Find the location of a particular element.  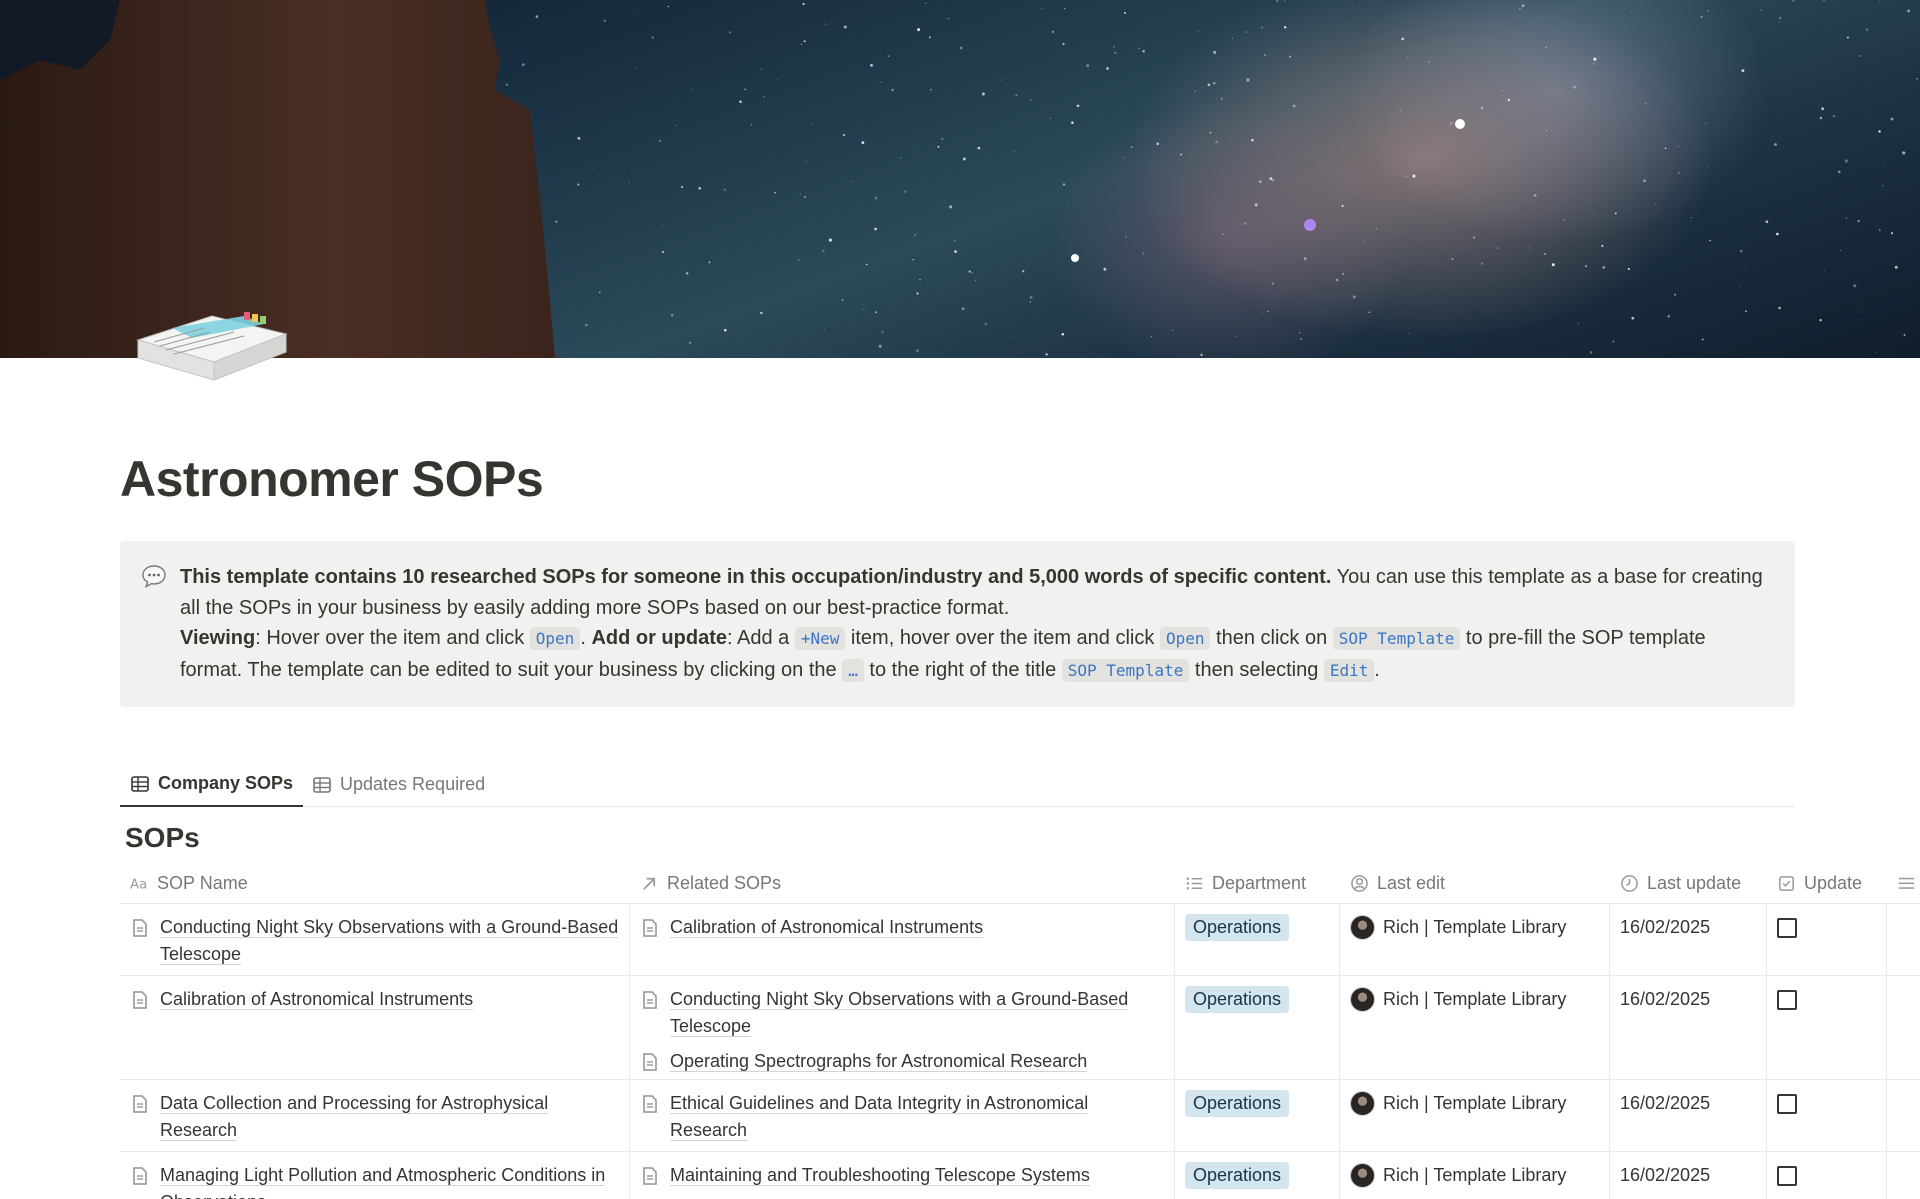

column-header-more is located at coordinates (1903, 883).